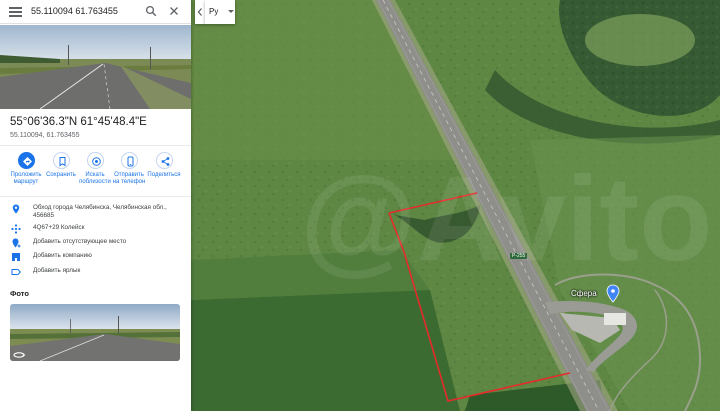 The image size is (720, 411). Describe the element at coordinates (519, 256) in the screenshot. I see `road-shield-label: P-255` at that location.